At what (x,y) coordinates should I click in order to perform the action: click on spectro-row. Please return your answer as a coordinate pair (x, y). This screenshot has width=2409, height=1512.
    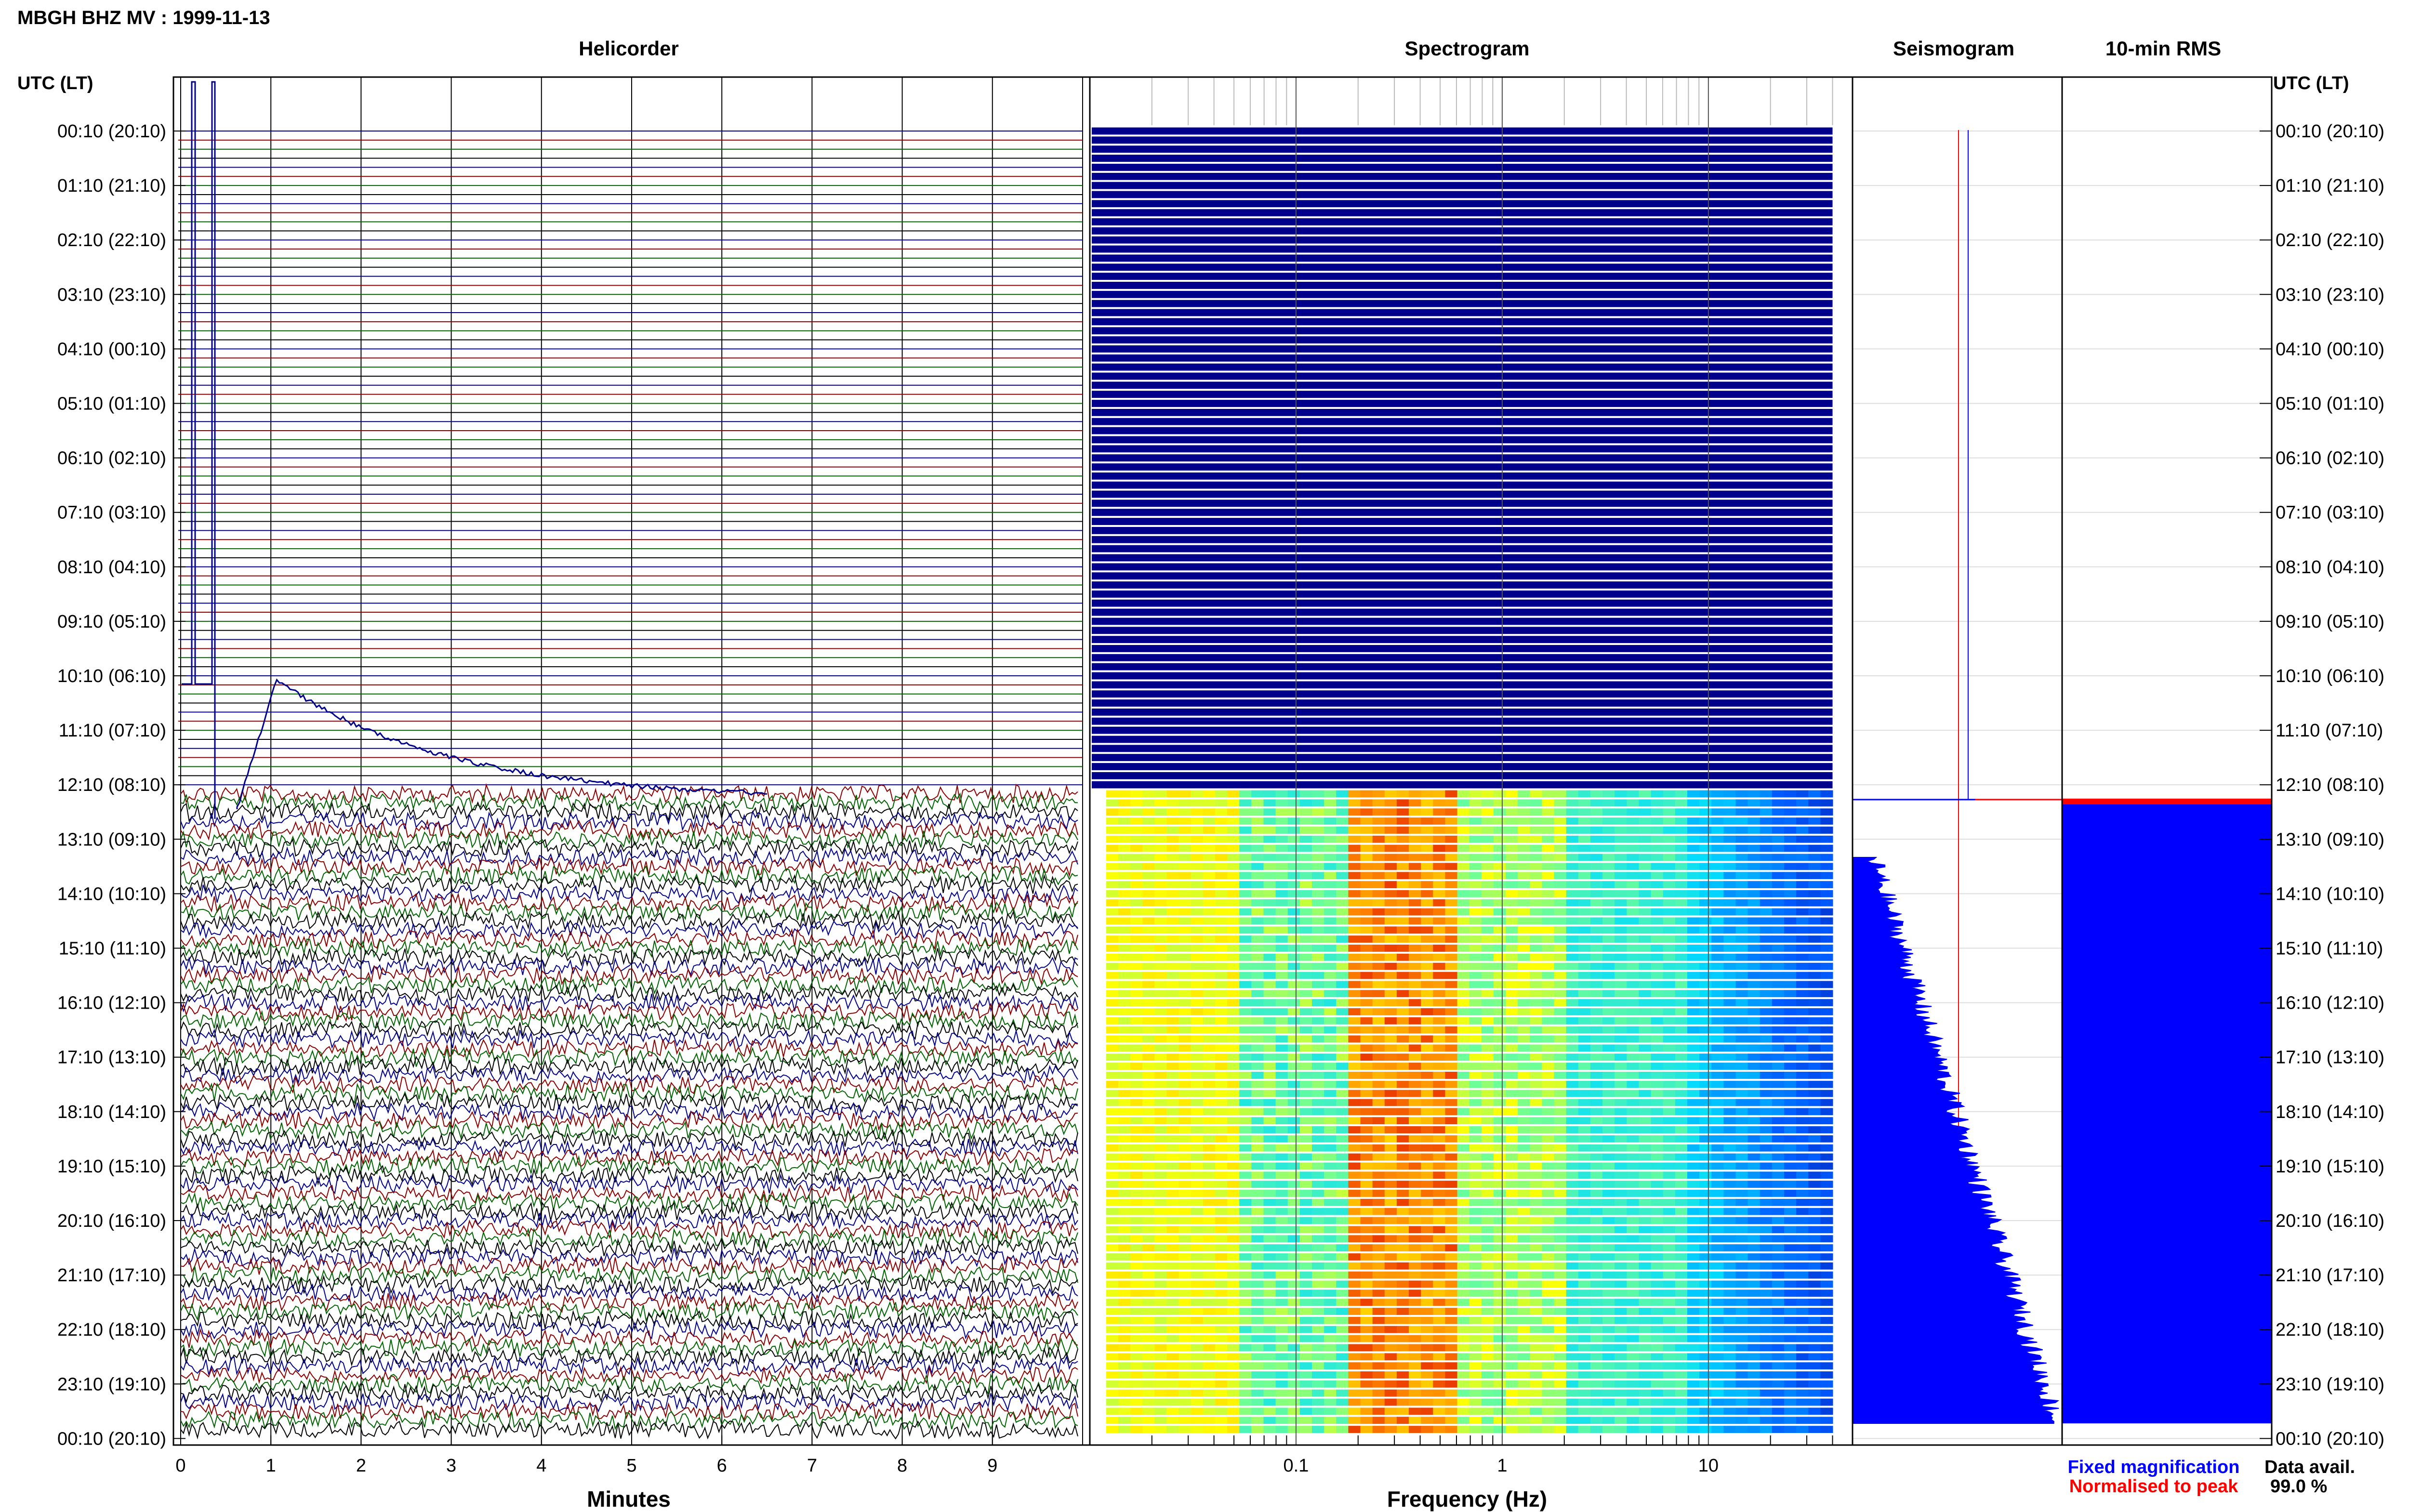
    Looking at the image, I should click on (1463, 612).